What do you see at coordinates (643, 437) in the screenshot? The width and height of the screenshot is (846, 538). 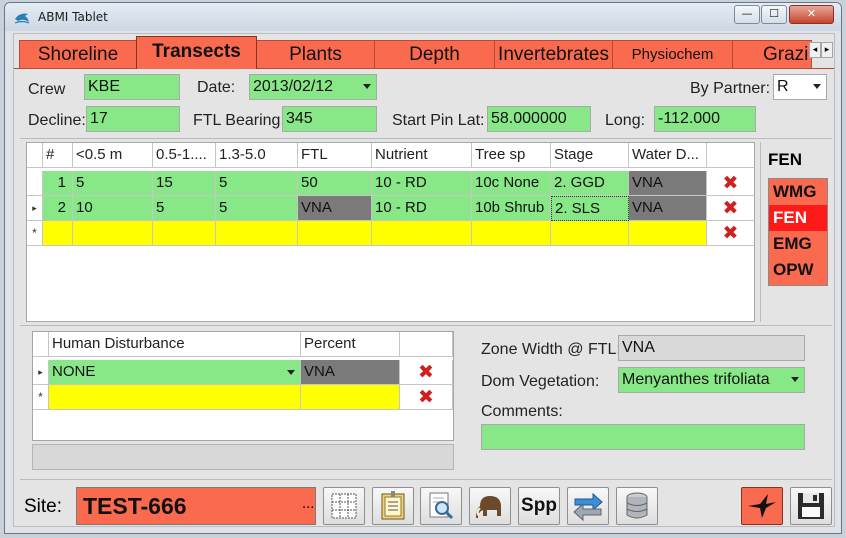 I see `comments-field` at bounding box center [643, 437].